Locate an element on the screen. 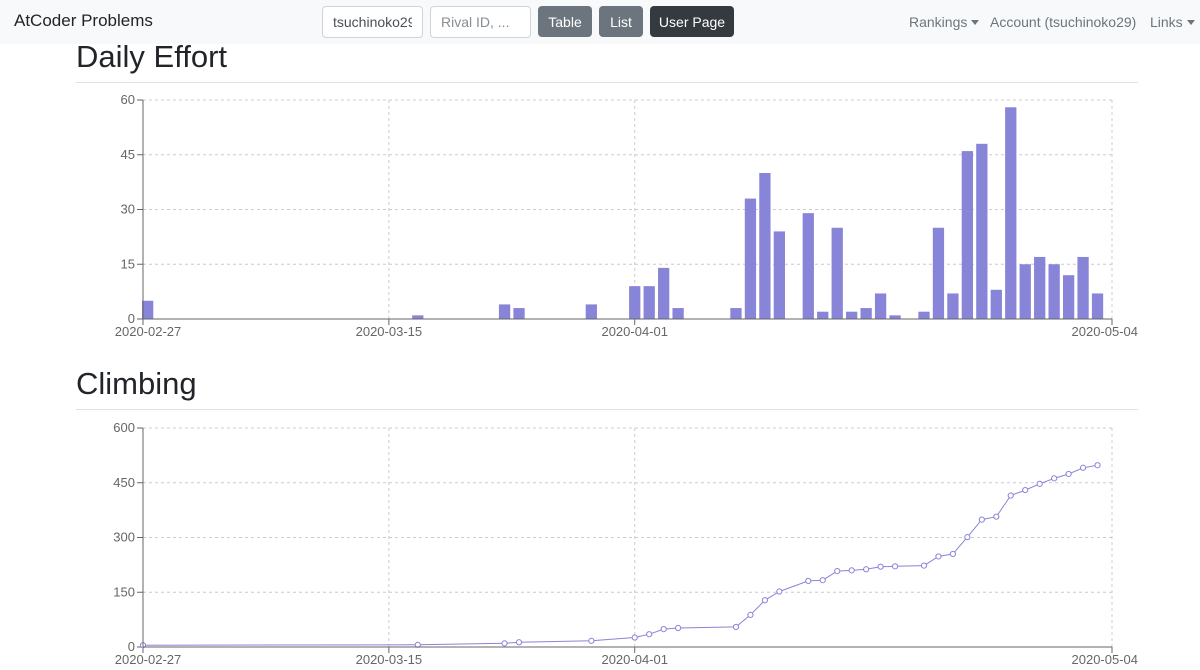 This screenshot has width=1200, height=670. climbing-title: Climbing is located at coordinates (136, 383).